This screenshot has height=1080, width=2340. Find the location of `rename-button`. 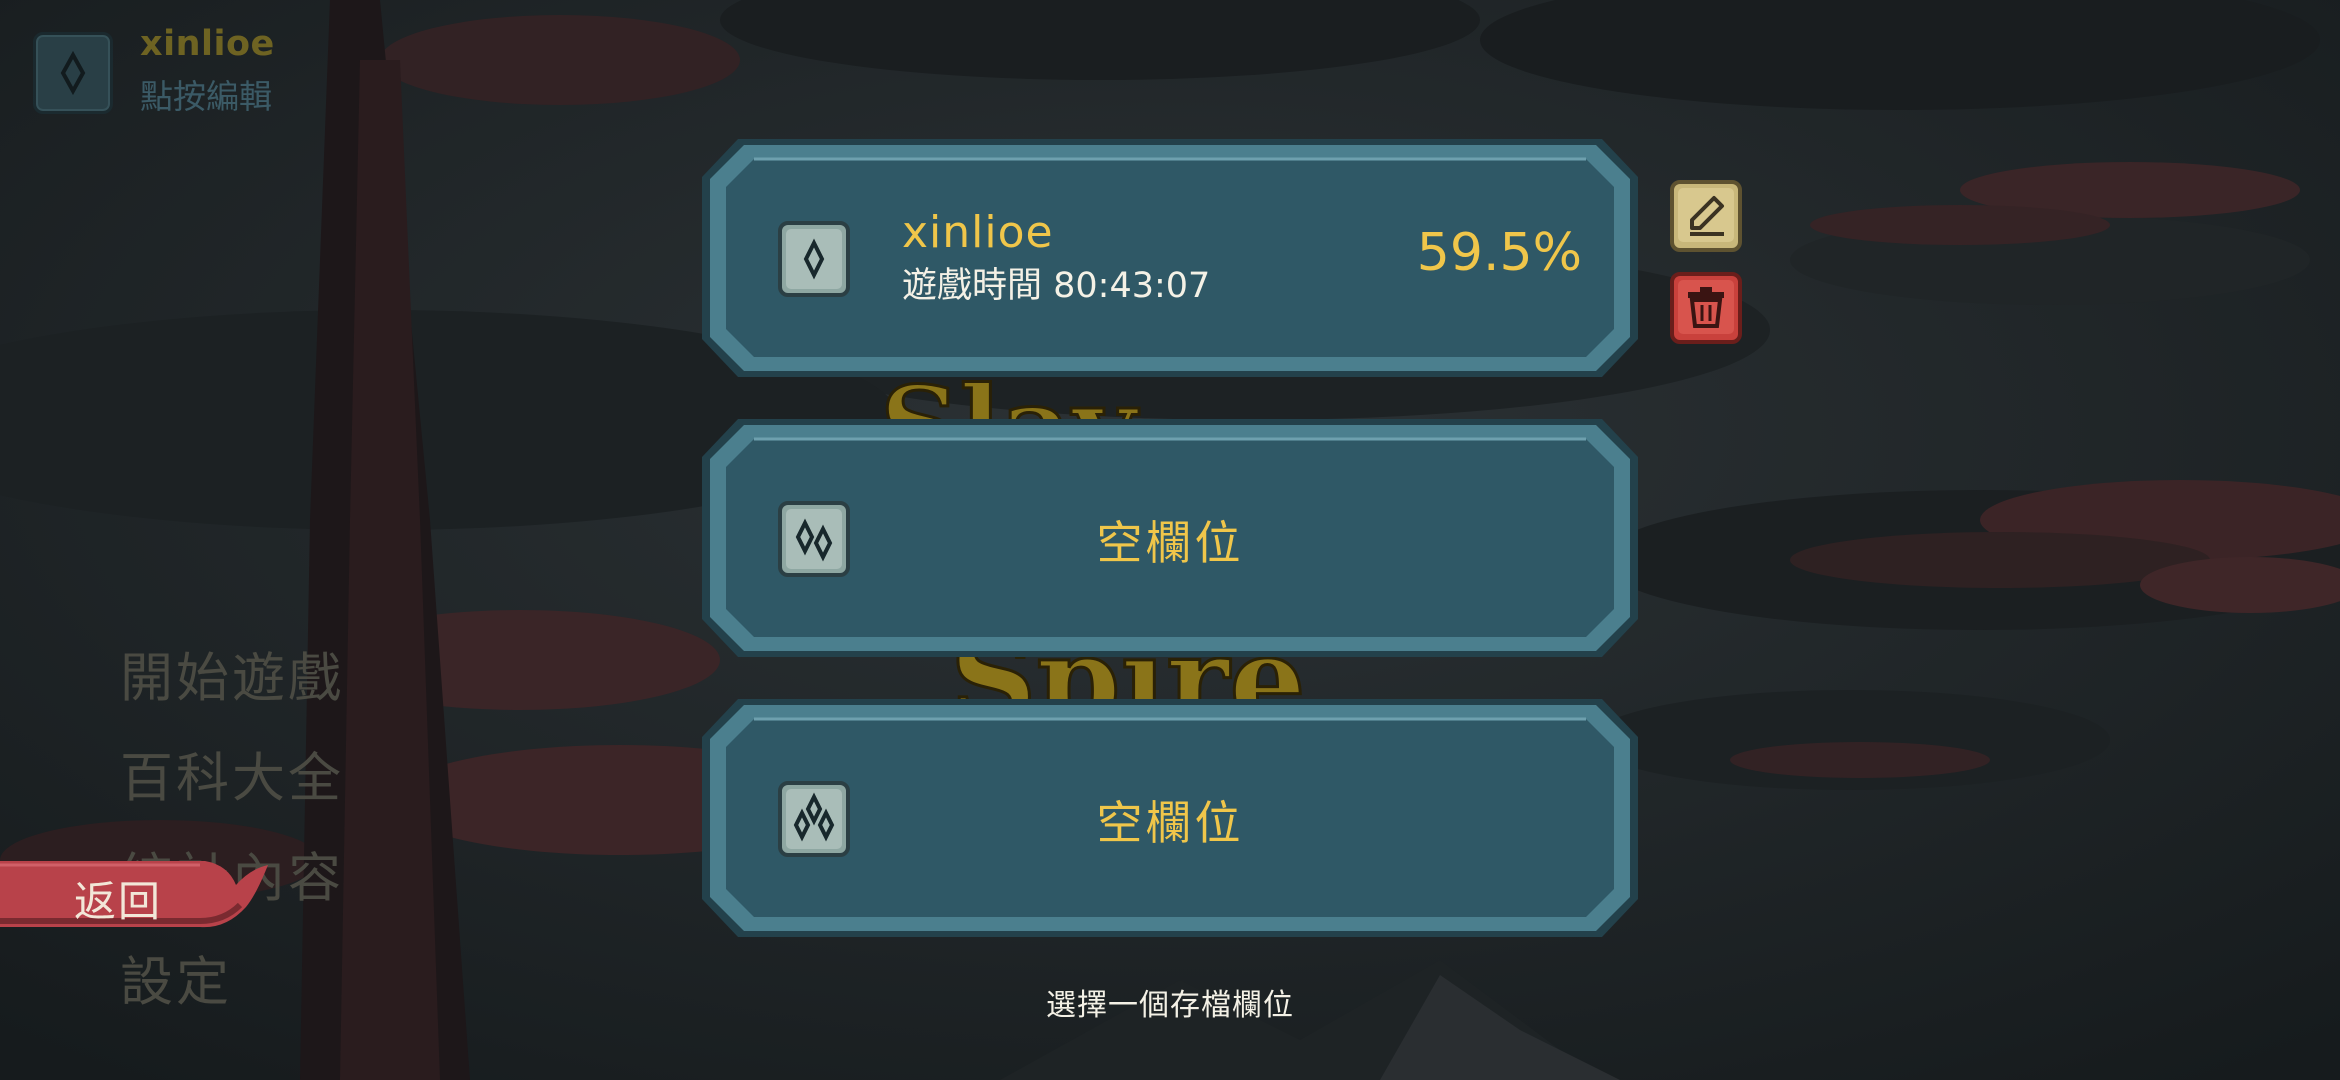

rename-button is located at coordinates (1706, 216).